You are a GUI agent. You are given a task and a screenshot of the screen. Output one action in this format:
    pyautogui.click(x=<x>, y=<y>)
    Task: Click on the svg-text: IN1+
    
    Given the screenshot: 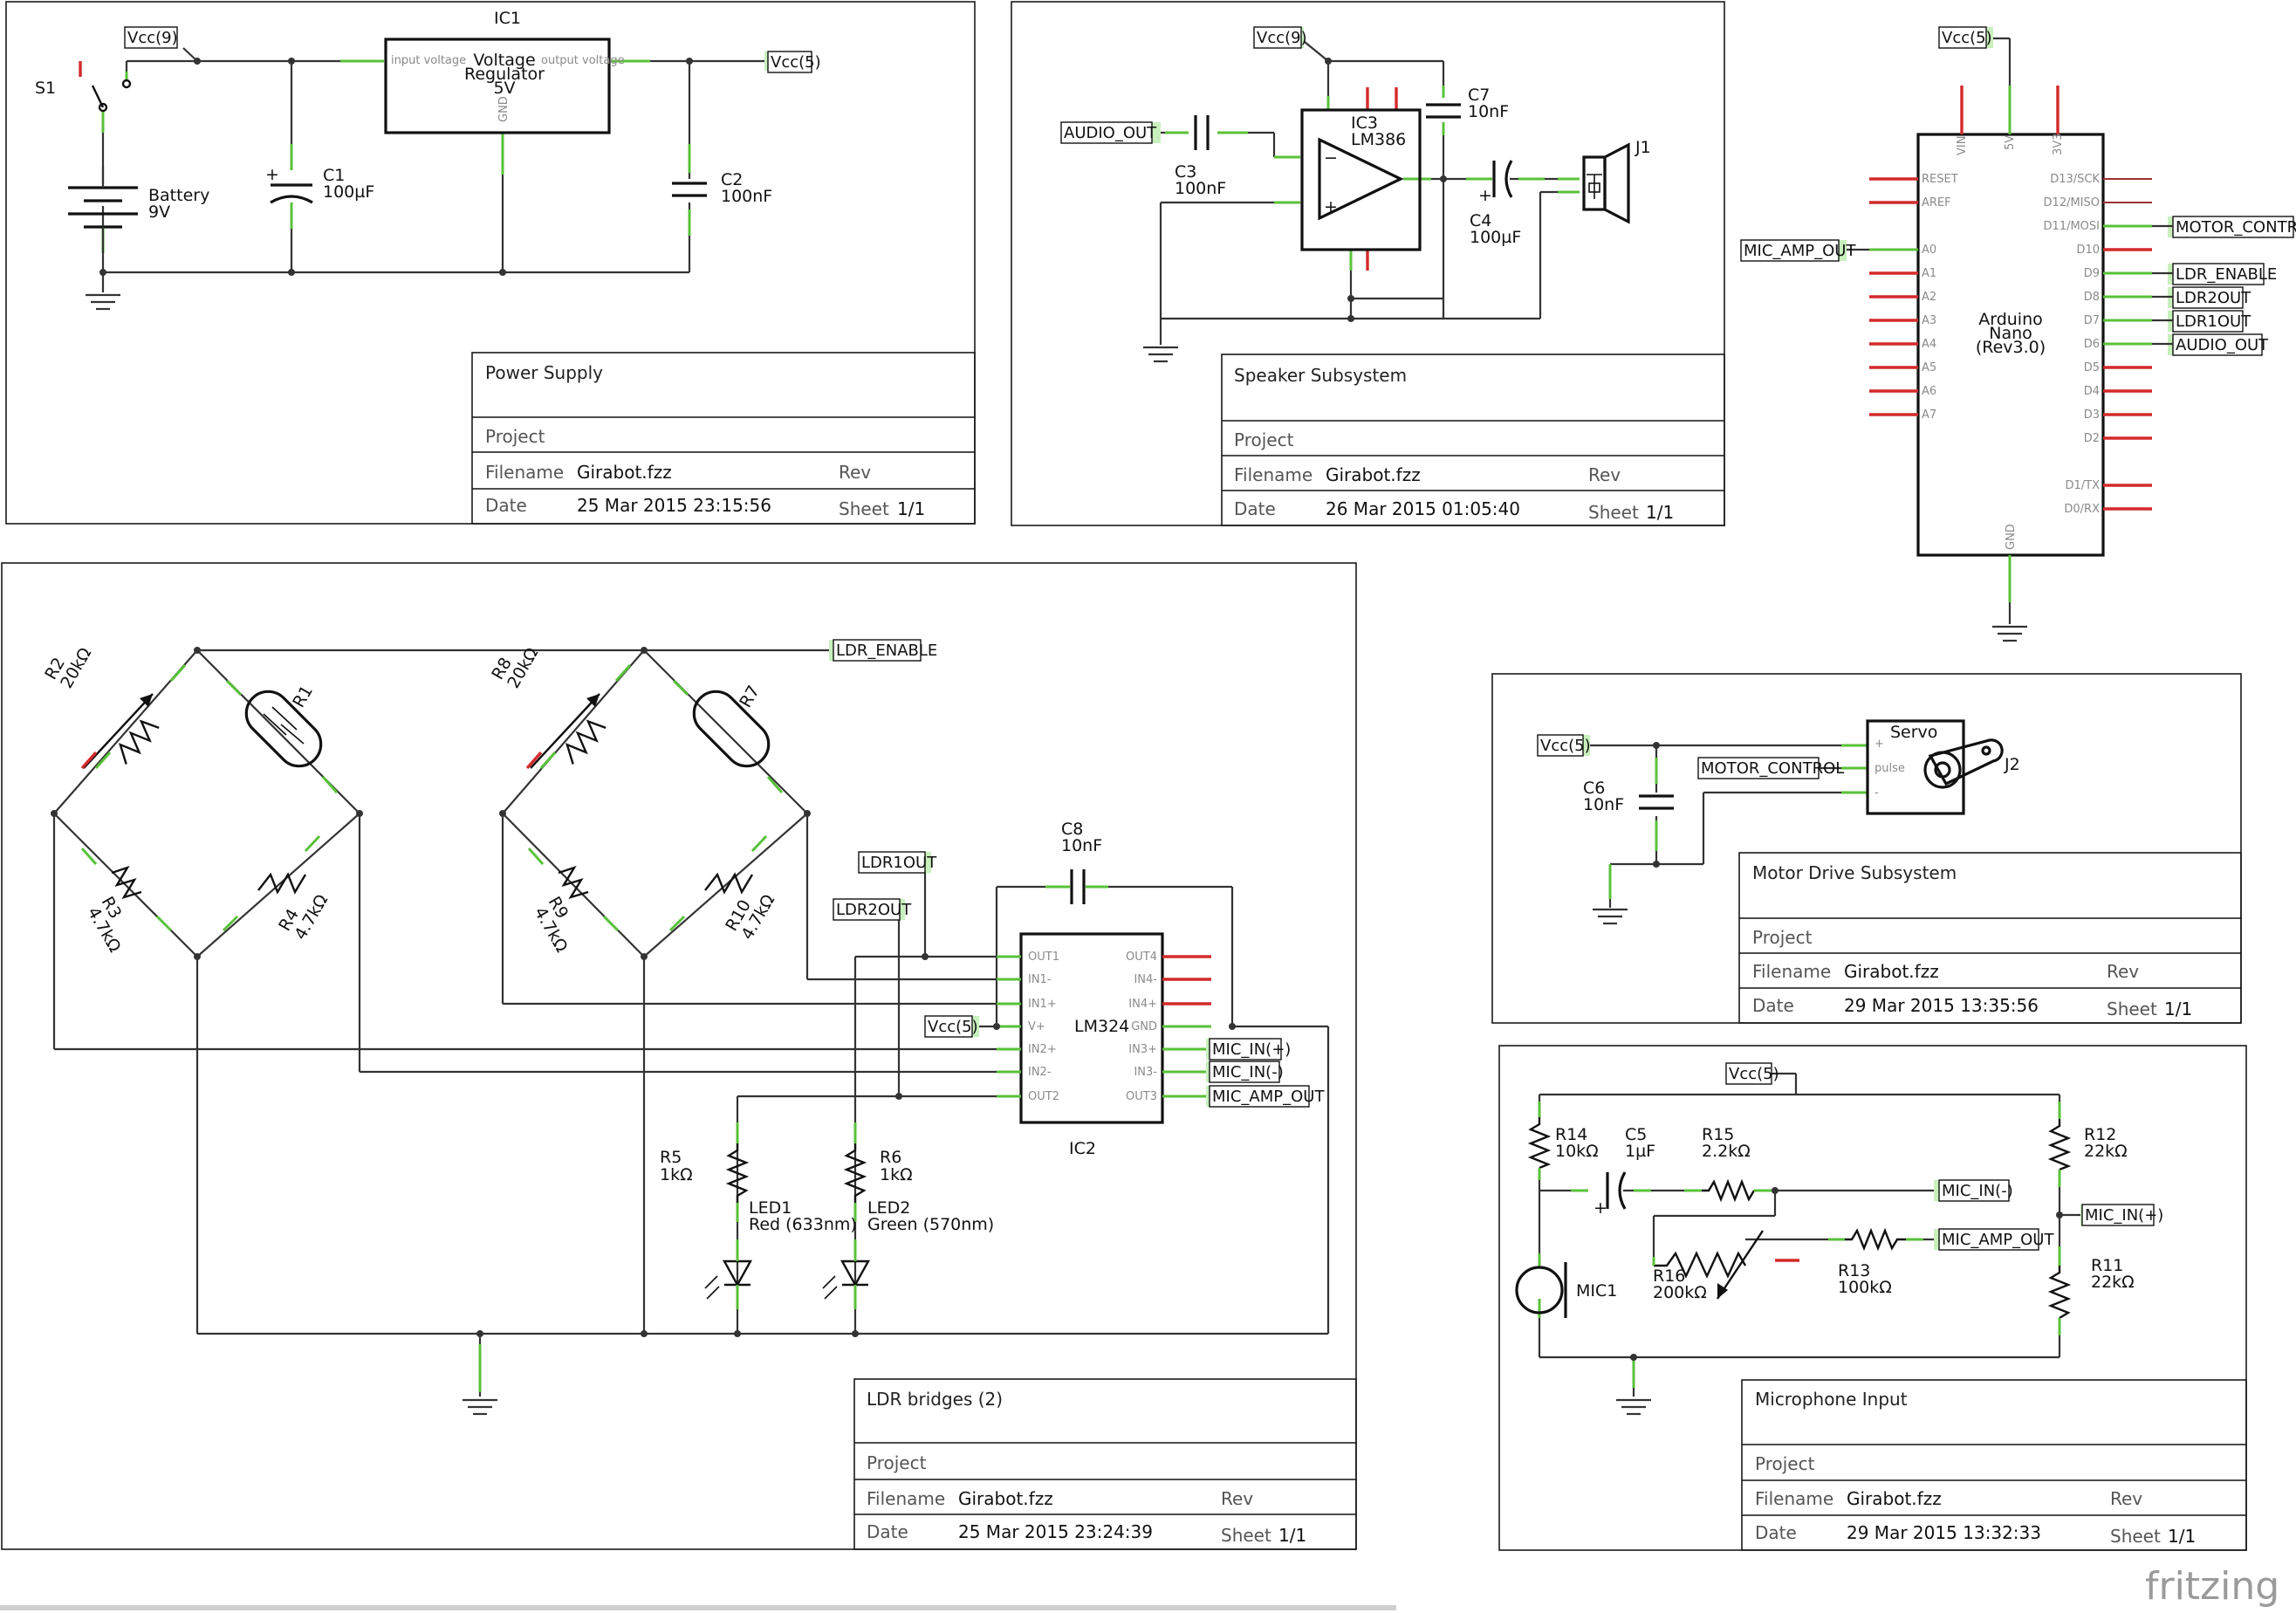 What is the action you would take?
    pyautogui.click(x=1042, y=1004)
    